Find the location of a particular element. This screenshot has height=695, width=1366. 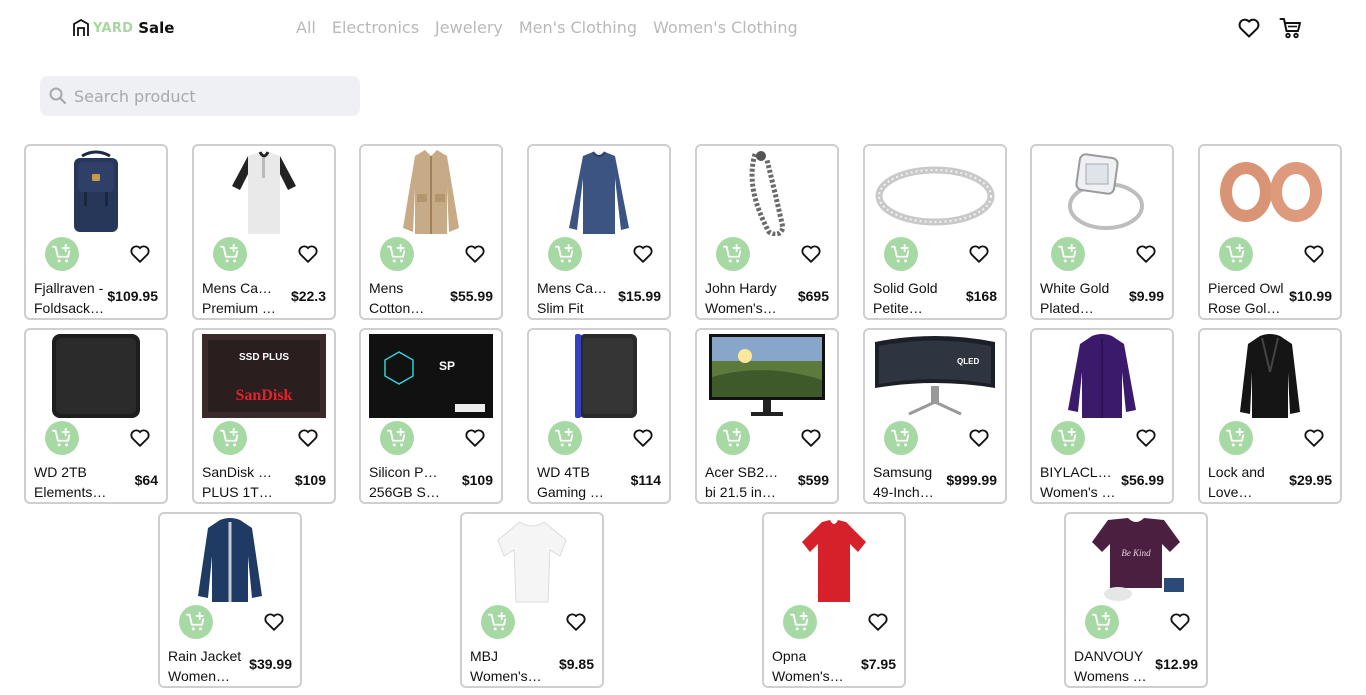

nav-jewelery: Jewelery is located at coordinates (469, 27).